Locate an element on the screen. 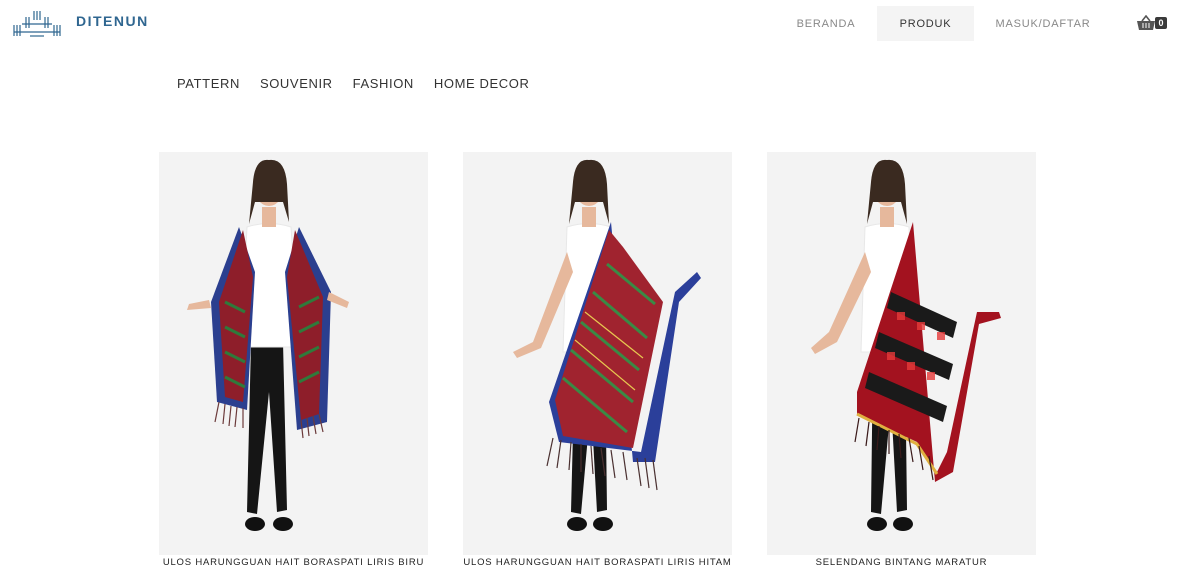  category-fashion: FASHION is located at coordinates (383, 83).